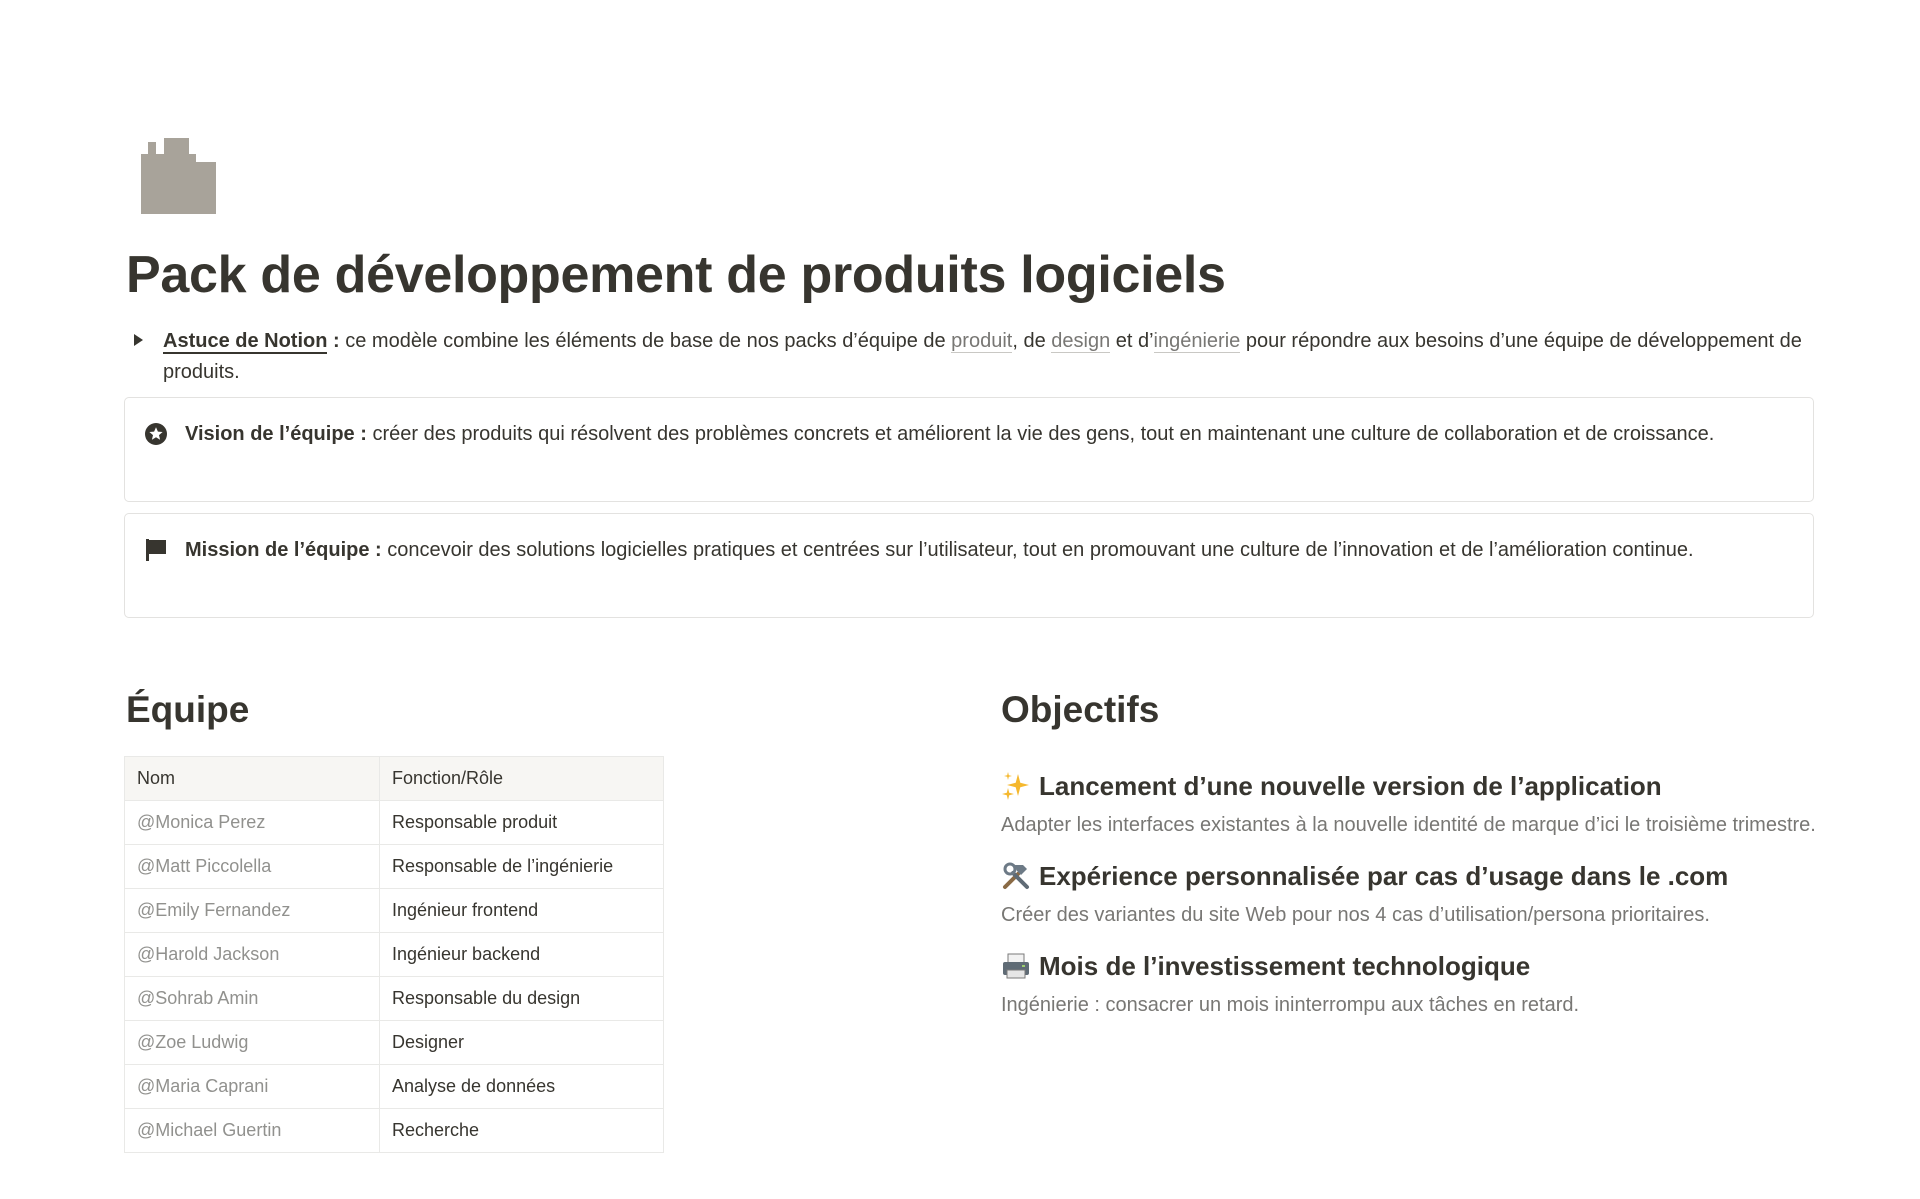  What do you see at coordinates (245, 342) in the screenshot?
I see `tip-label: Astuce de Notion` at bounding box center [245, 342].